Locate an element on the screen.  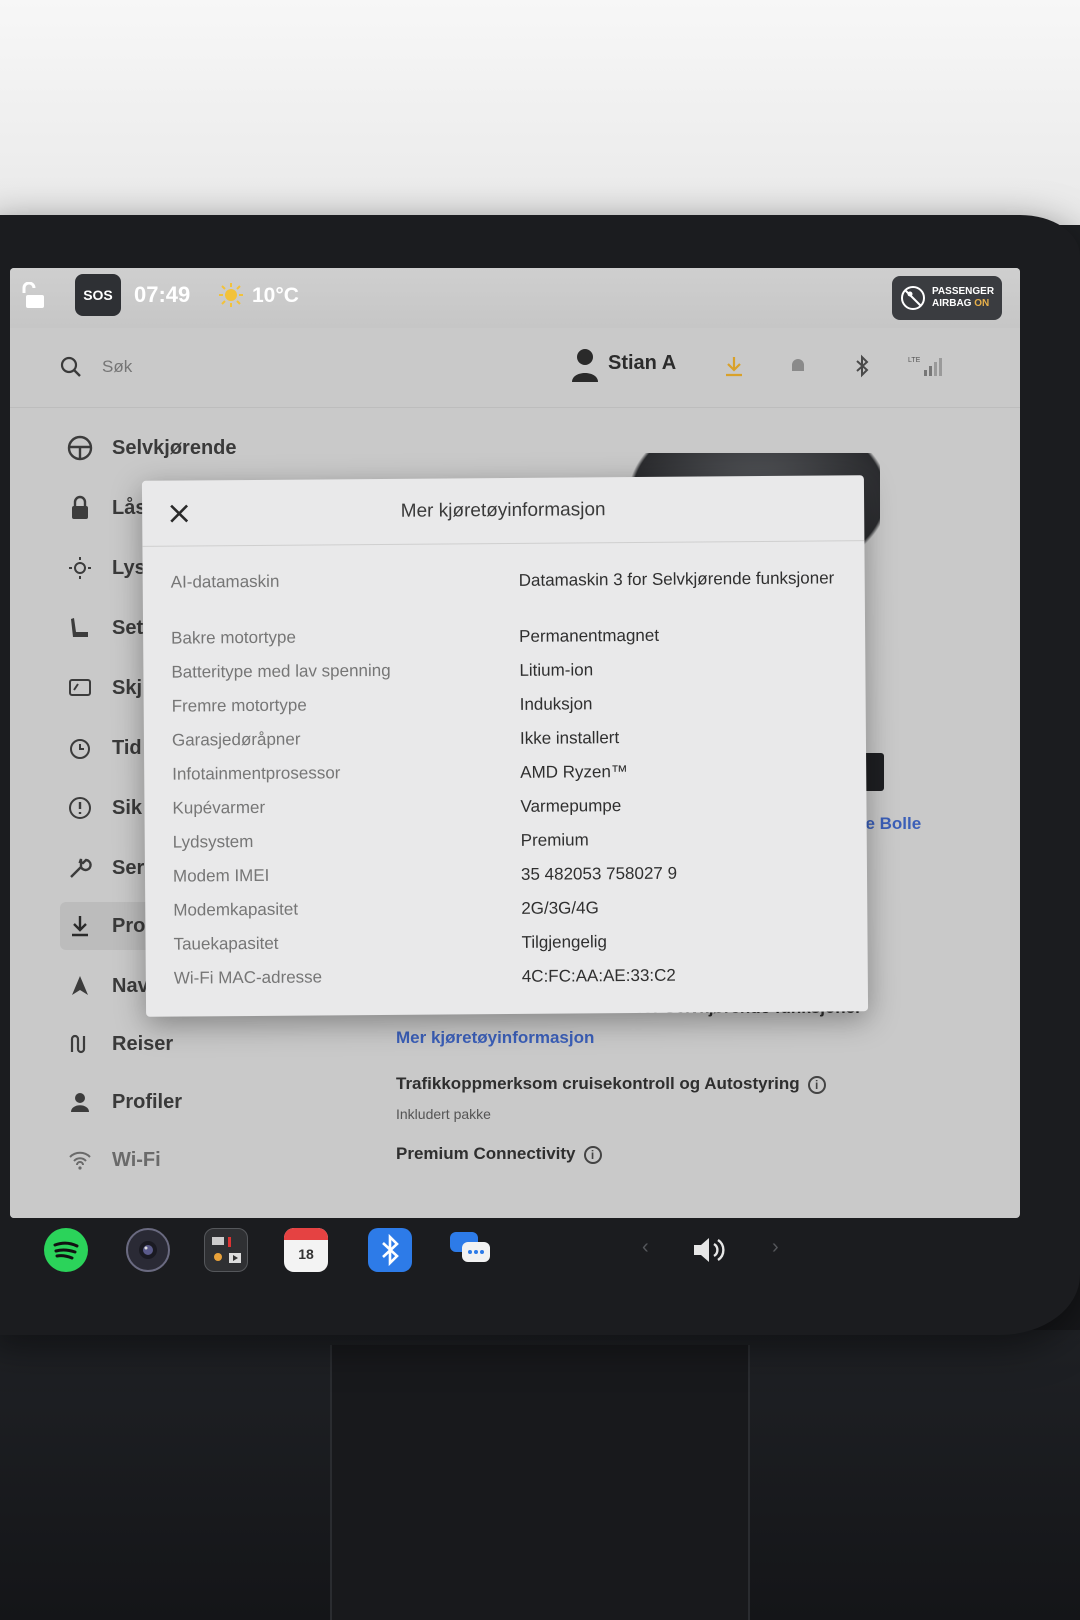
search-input is located at coordinates (202, 367).